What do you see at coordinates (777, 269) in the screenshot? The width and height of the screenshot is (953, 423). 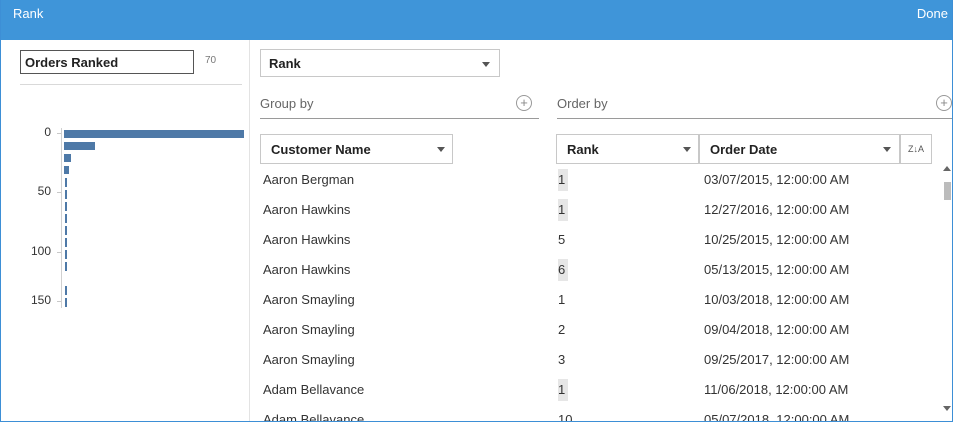 I see `order-date-cell: 05/13/2015, 12:00:00 AM` at bounding box center [777, 269].